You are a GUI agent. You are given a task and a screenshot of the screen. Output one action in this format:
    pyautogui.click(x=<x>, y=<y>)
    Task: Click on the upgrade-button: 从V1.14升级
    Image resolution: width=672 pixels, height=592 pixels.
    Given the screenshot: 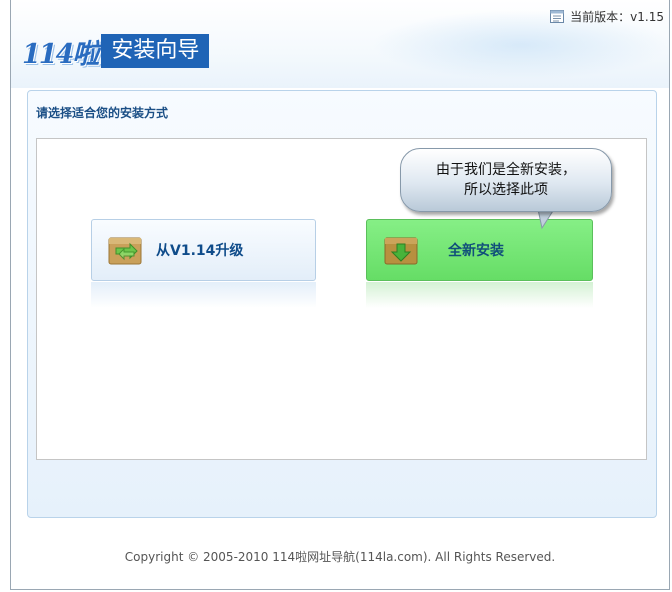 What is the action you would take?
    pyautogui.click(x=203, y=250)
    